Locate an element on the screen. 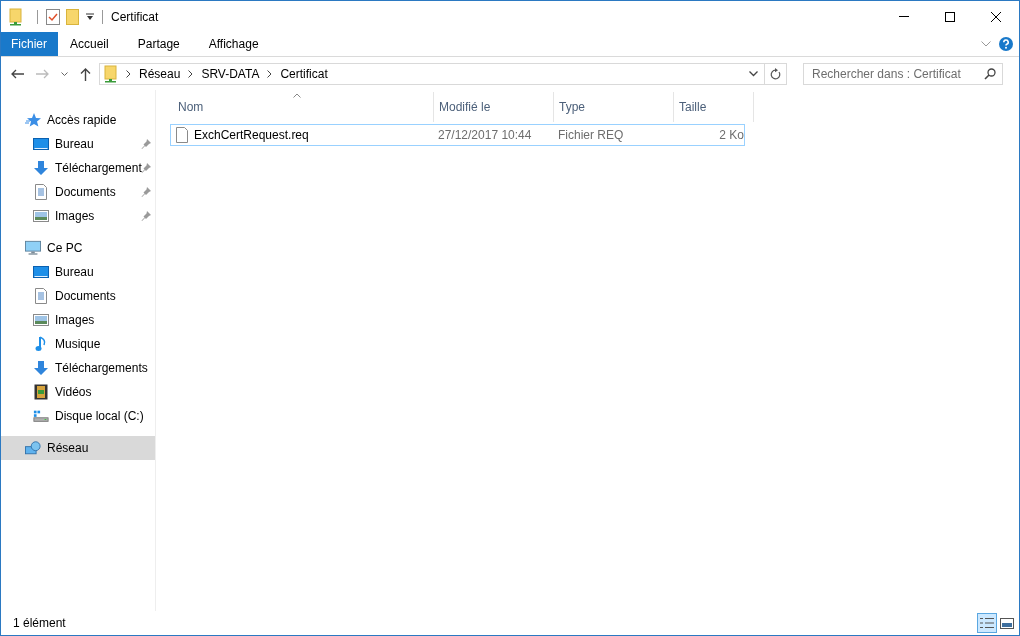  sidebar-item: Réseau is located at coordinates (78, 448).